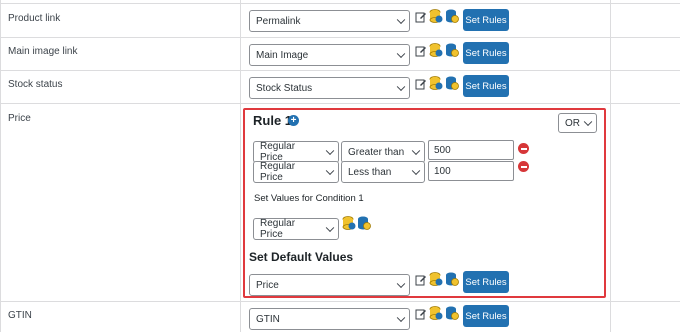 The image size is (680, 332). Describe the element at coordinates (301, 257) in the screenshot. I see `default-values-heading: Set Default Values` at that location.